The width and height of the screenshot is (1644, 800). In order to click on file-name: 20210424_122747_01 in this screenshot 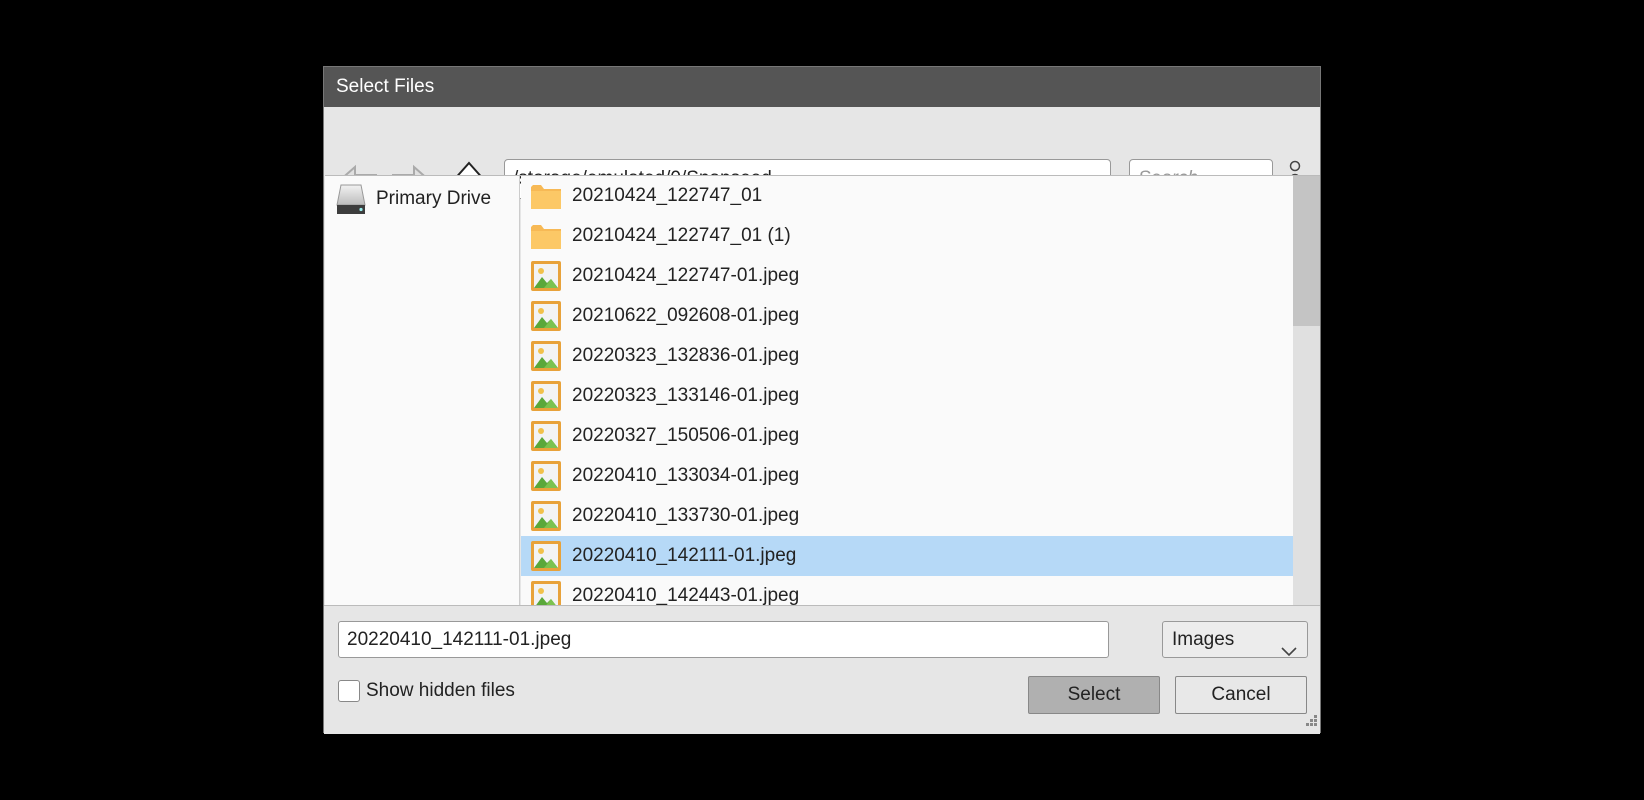, I will do `click(667, 195)`.